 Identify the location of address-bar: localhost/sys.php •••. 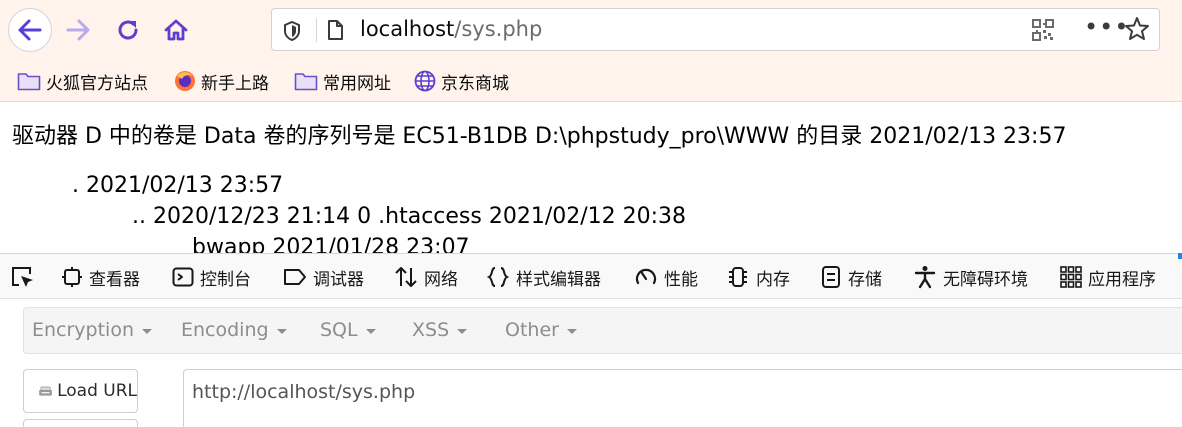
(715, 29).